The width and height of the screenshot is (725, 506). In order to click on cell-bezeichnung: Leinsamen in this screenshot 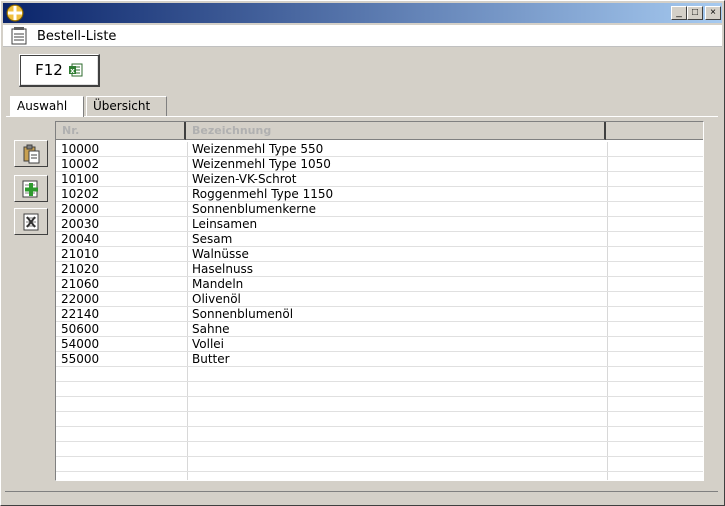, I will do `click(225, 224)`.